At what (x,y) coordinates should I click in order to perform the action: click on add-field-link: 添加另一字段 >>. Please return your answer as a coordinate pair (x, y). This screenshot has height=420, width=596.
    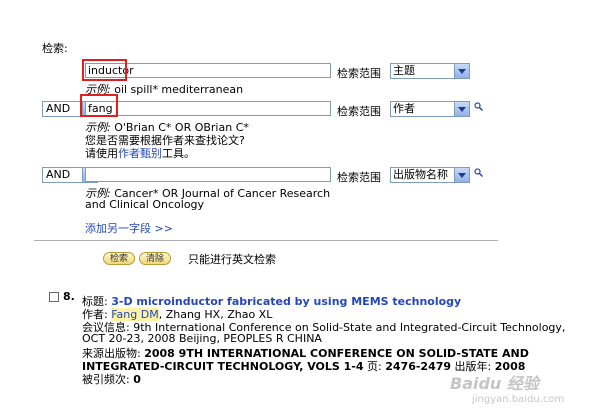
    Looking at the image, I should click on (129, 228).